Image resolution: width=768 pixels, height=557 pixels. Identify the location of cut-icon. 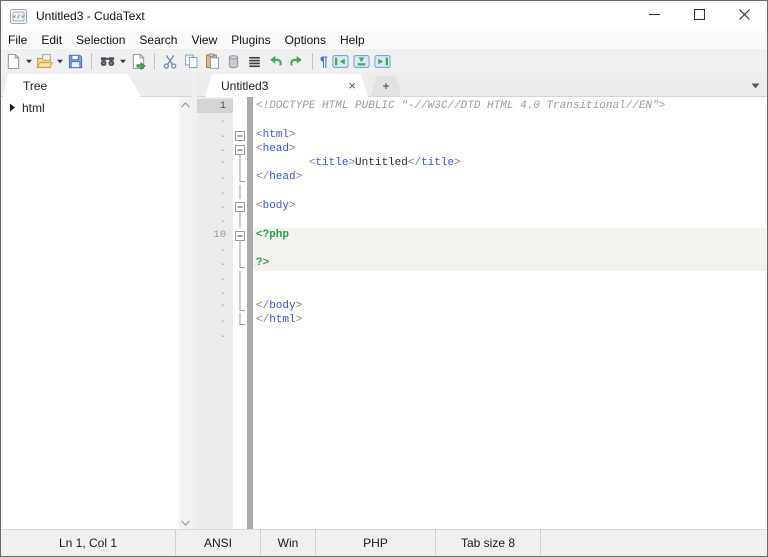
(170, 61).